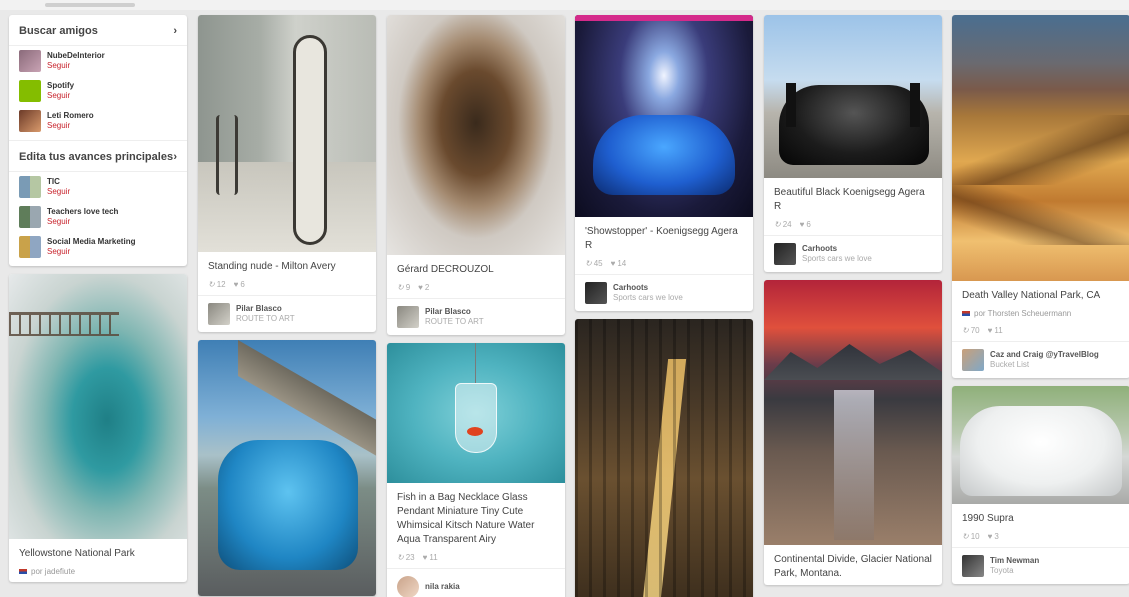 The width and height of the screenshot is (1129, 597). I want to click on like-count: 3, so click(993, 536).